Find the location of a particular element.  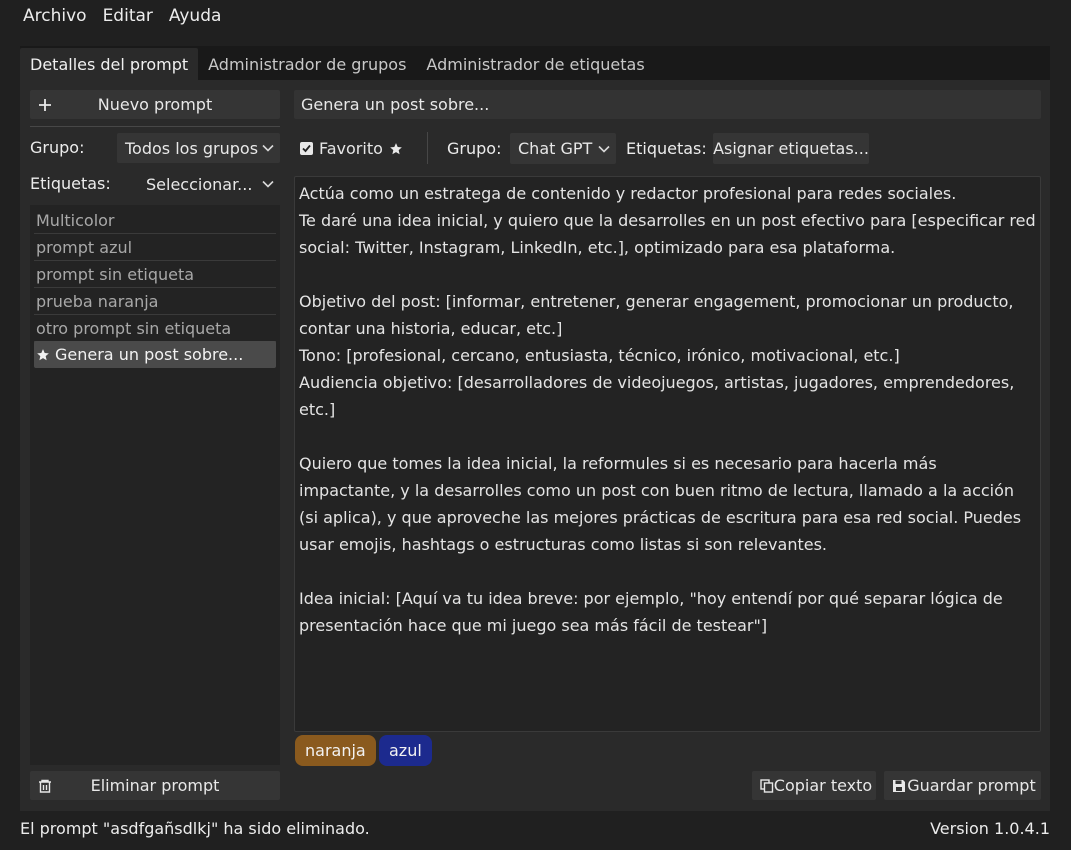

copy-text-button: Copiar texto is located at coordinates (814, 785).